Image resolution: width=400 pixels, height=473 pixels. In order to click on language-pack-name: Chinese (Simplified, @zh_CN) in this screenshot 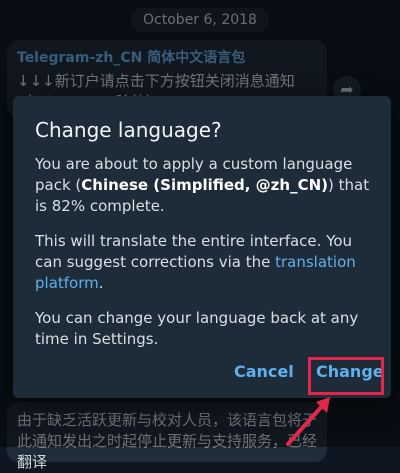, I will do `click(205, 185)`.